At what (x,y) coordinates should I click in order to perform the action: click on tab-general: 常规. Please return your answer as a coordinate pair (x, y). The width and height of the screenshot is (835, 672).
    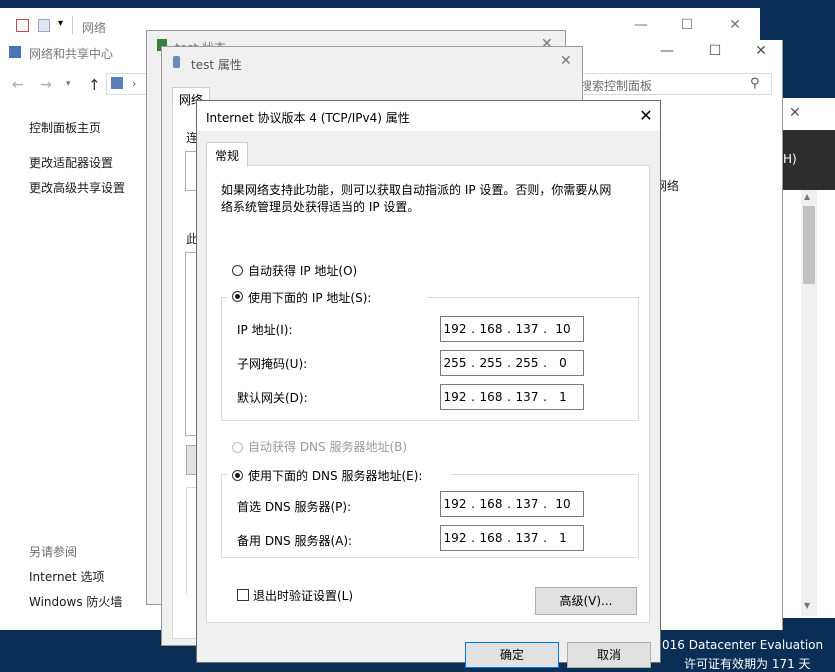
    Looking at the image, I should click on (227, 154).